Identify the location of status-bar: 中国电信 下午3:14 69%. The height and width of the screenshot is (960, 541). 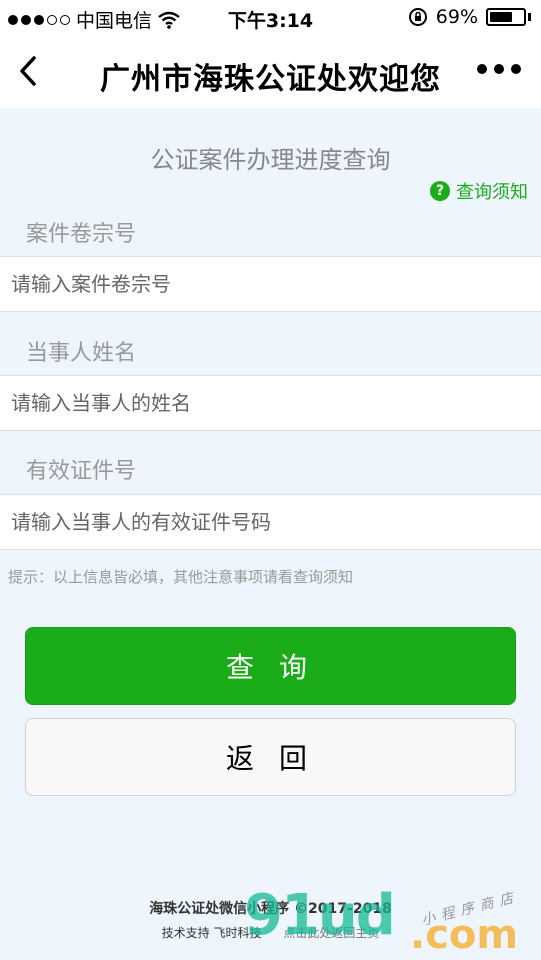
(270, 18).